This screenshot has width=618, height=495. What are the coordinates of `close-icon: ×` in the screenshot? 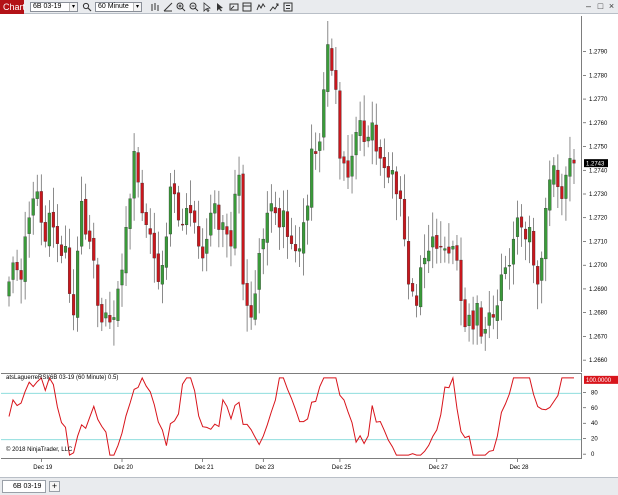 It's located at (611, 6).